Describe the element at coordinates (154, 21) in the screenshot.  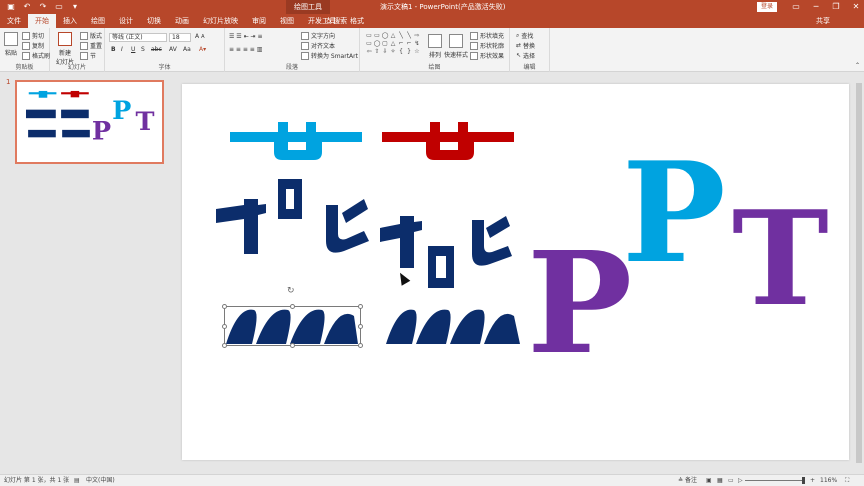
I see `tab-transitions: 切换` at that location.